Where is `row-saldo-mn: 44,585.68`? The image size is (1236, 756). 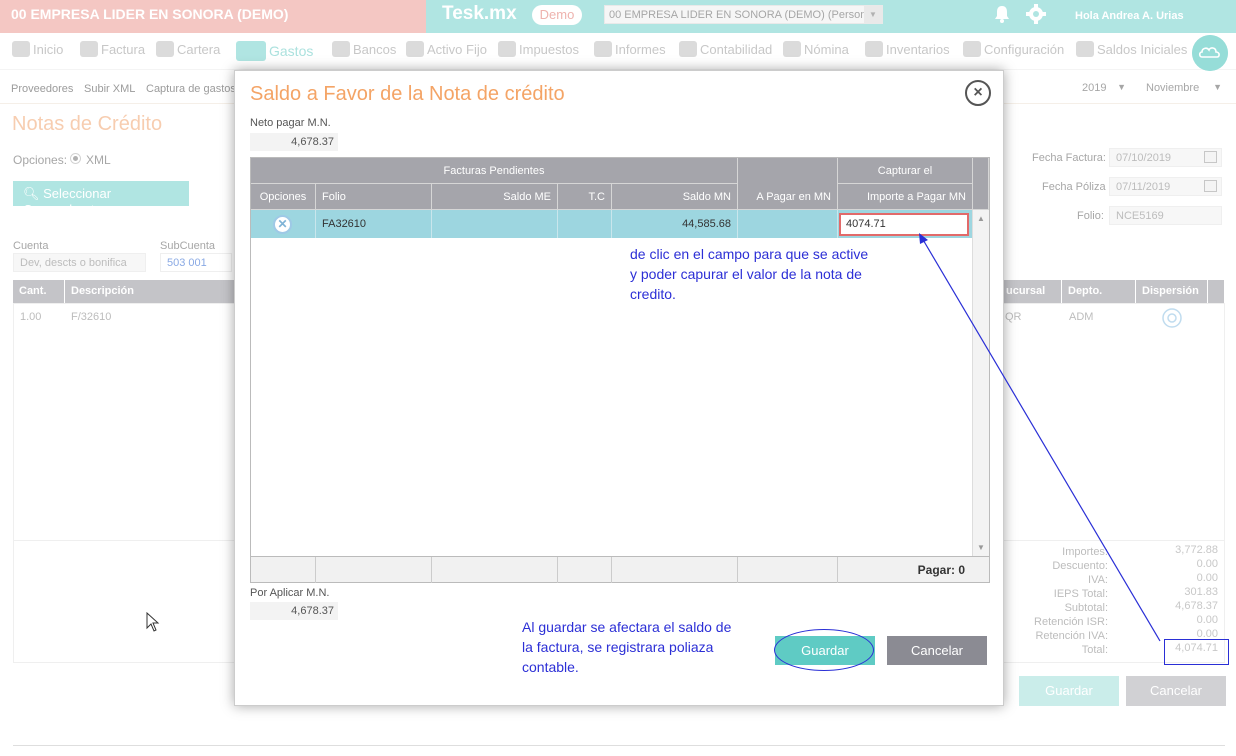 row-saldo-mn: 44,585.68 is located at coordinates (675, 224).